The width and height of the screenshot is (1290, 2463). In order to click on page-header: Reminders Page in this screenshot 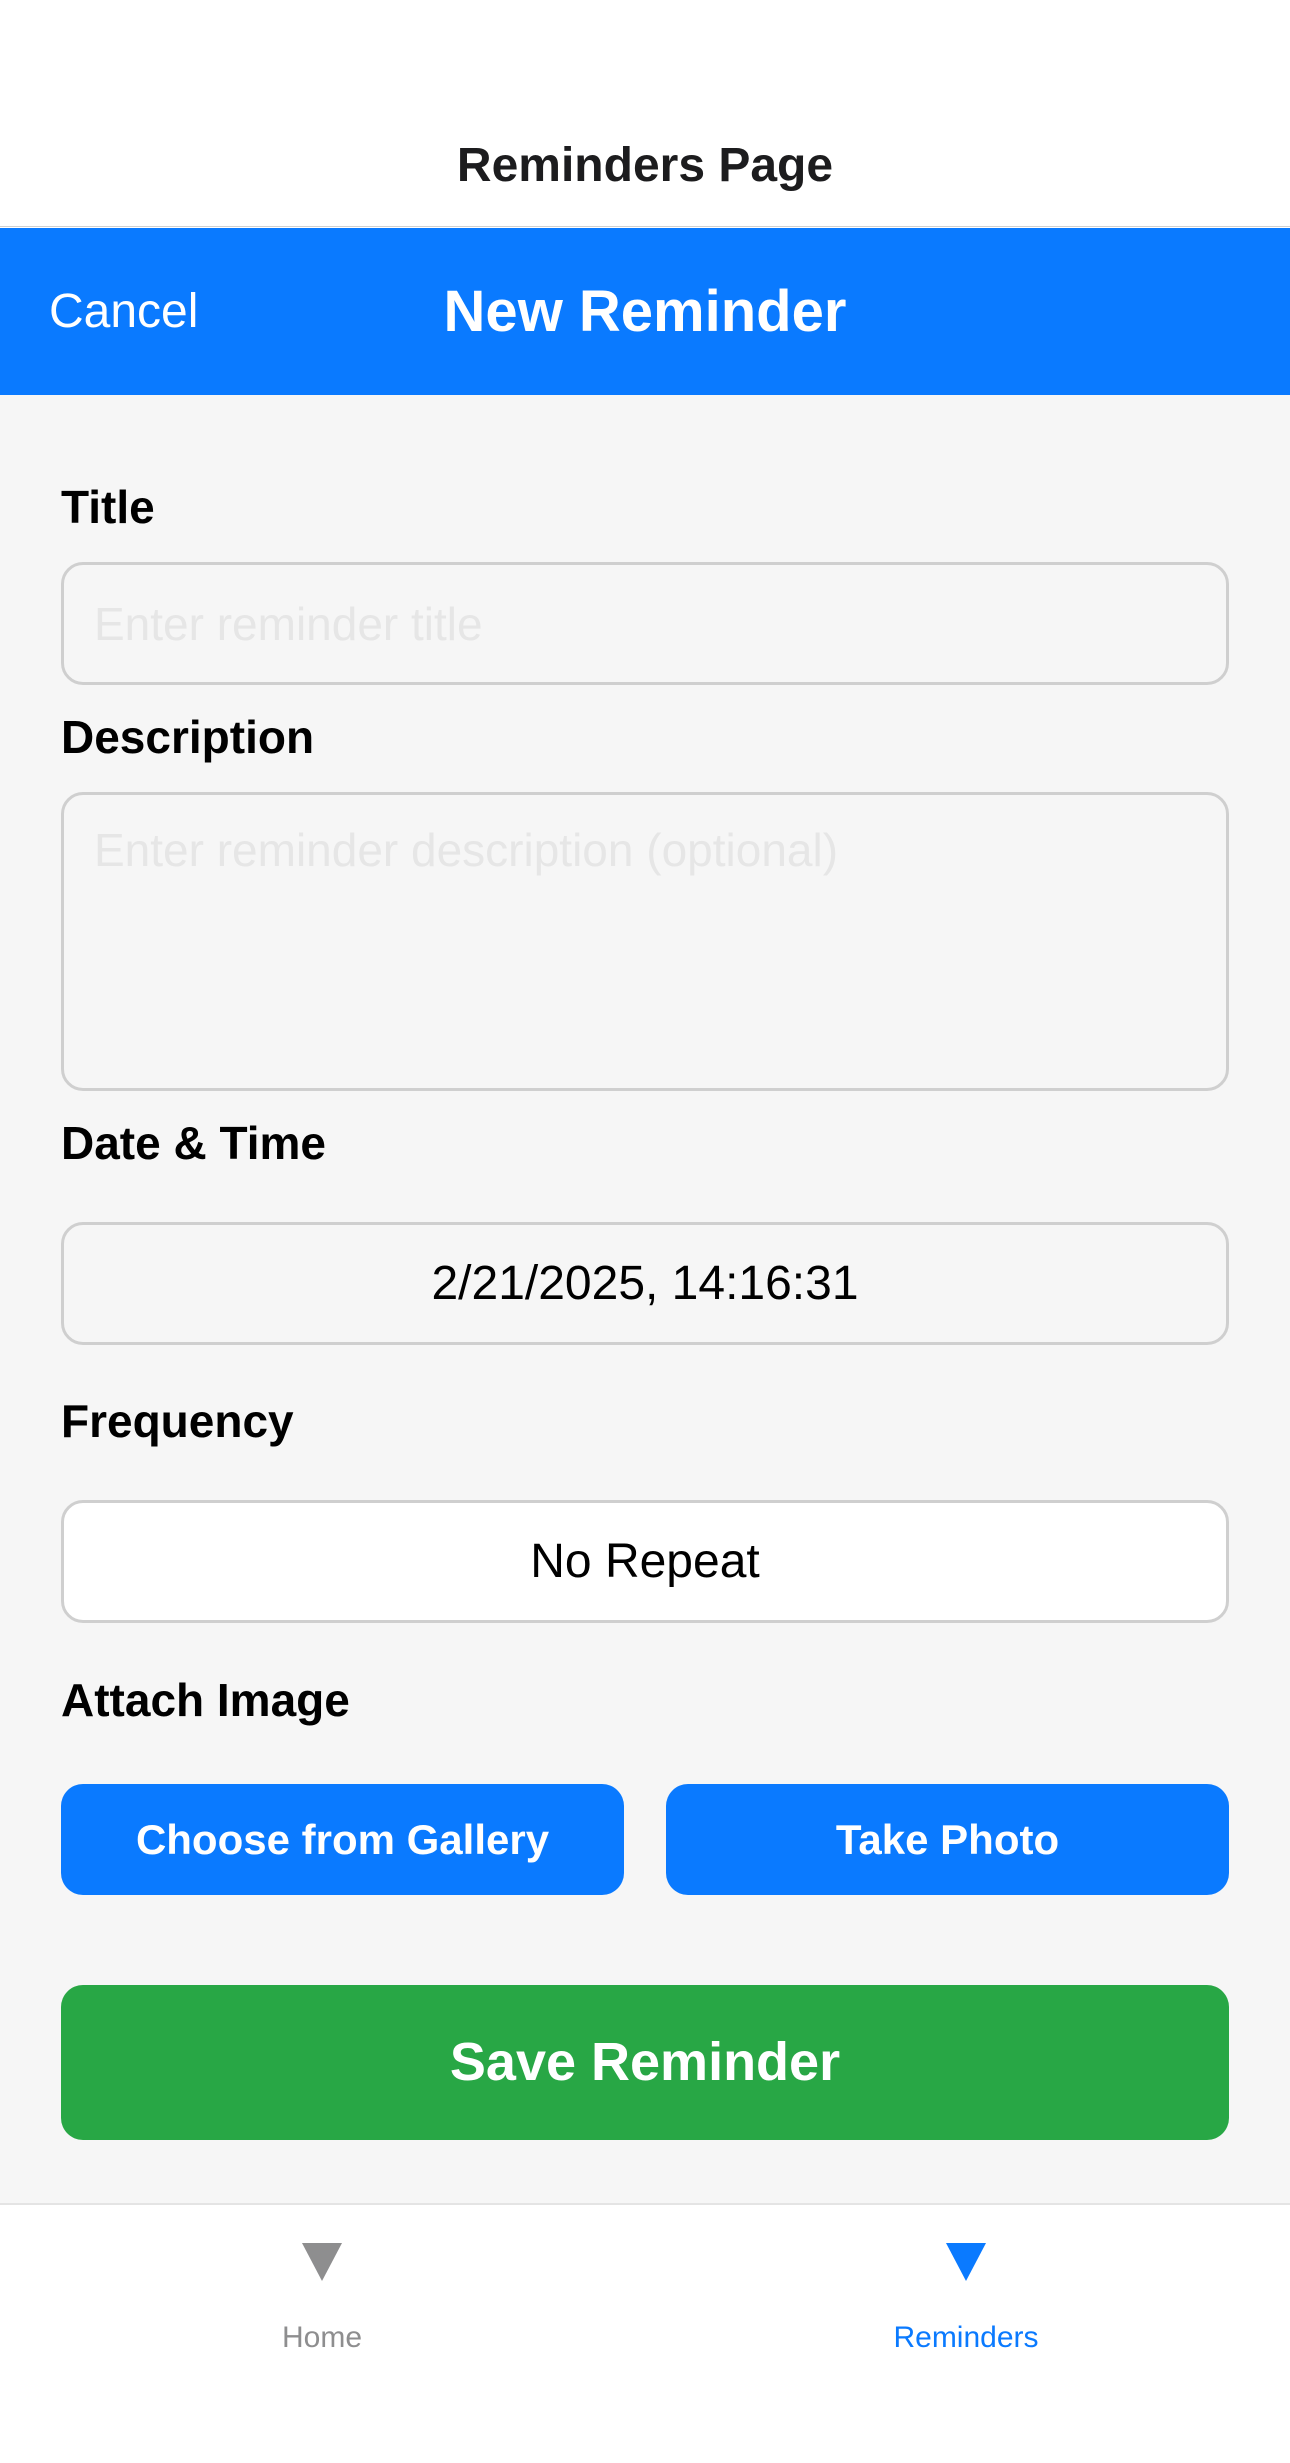, I will do `click(645, 113)`.